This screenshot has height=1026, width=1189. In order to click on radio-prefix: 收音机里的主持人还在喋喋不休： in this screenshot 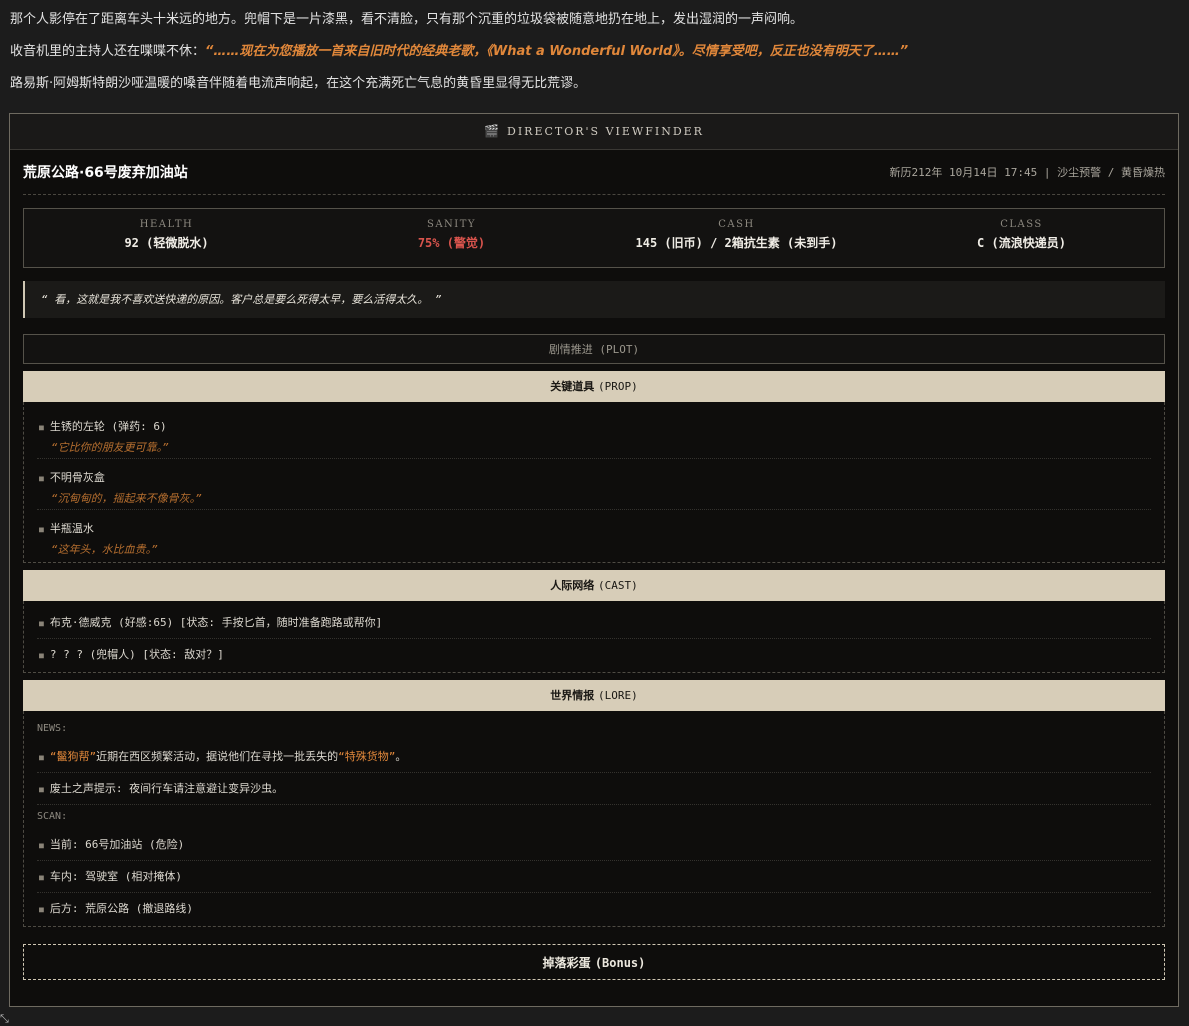, I will do `click(108, 51)`.